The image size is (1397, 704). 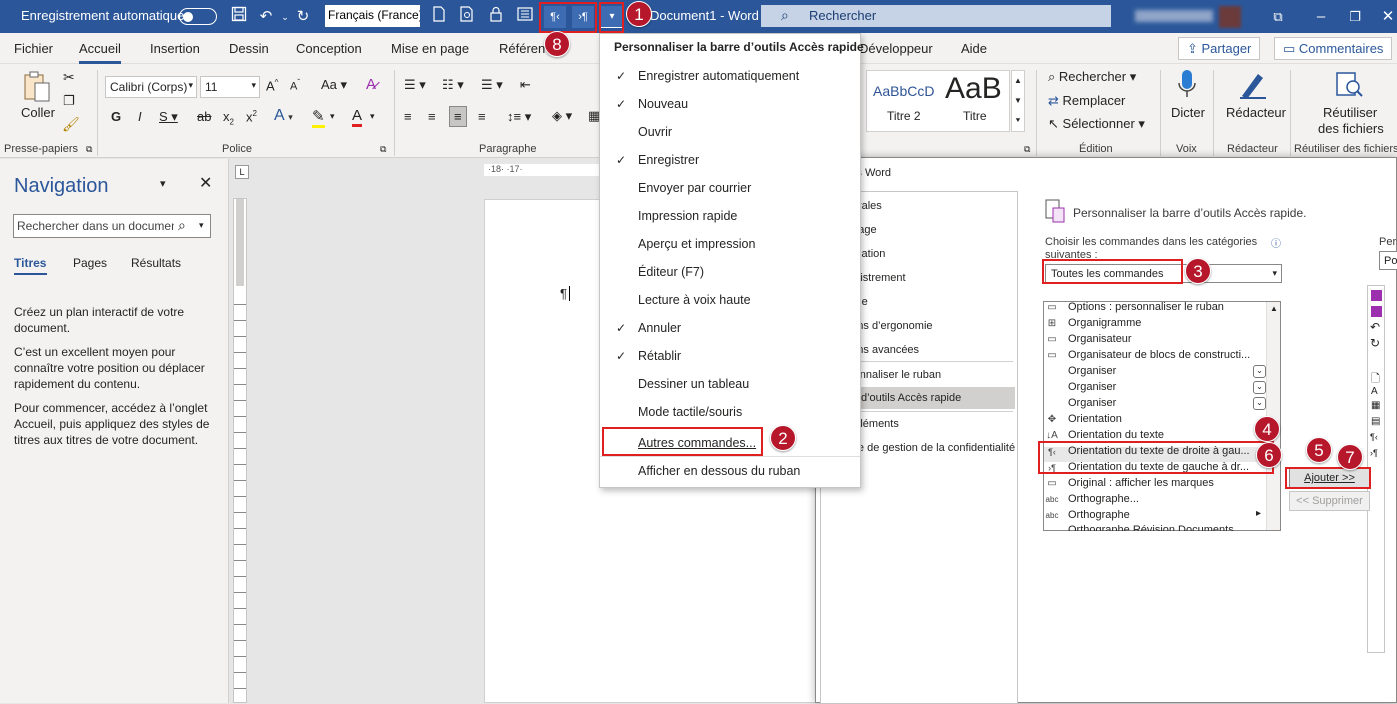 I want to click on scroll-up-icon: ▲, so click(x=1274, y=308).